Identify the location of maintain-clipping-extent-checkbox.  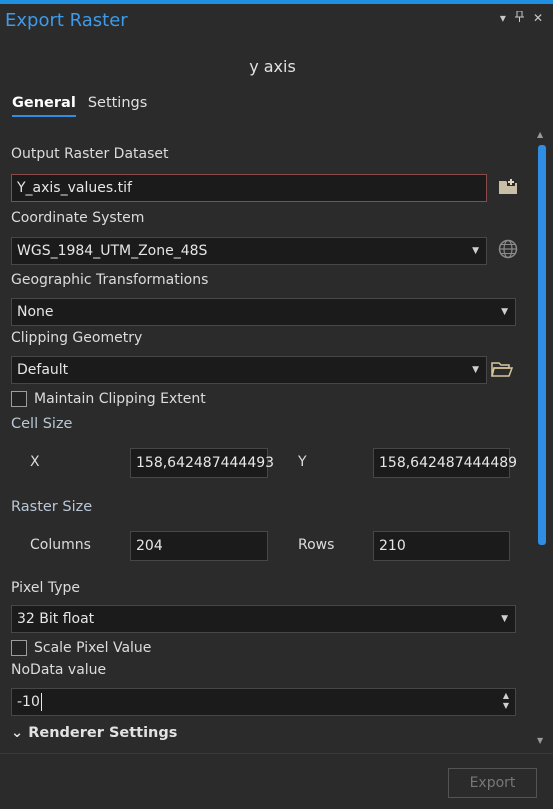
(19, 399).